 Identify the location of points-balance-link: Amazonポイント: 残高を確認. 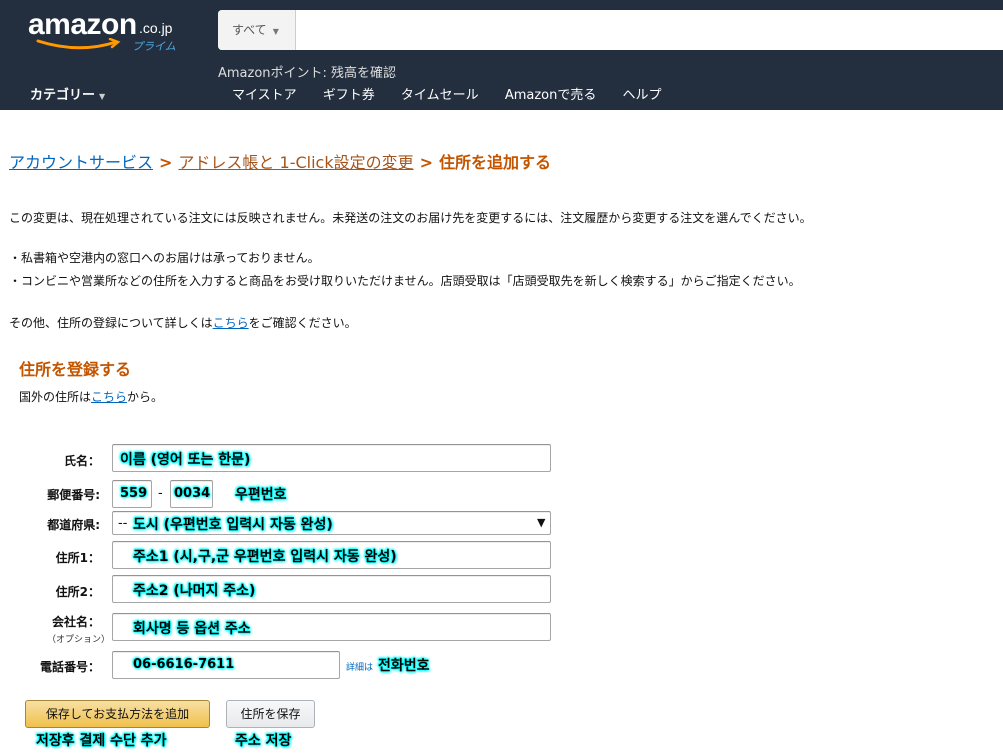
(307, 71).